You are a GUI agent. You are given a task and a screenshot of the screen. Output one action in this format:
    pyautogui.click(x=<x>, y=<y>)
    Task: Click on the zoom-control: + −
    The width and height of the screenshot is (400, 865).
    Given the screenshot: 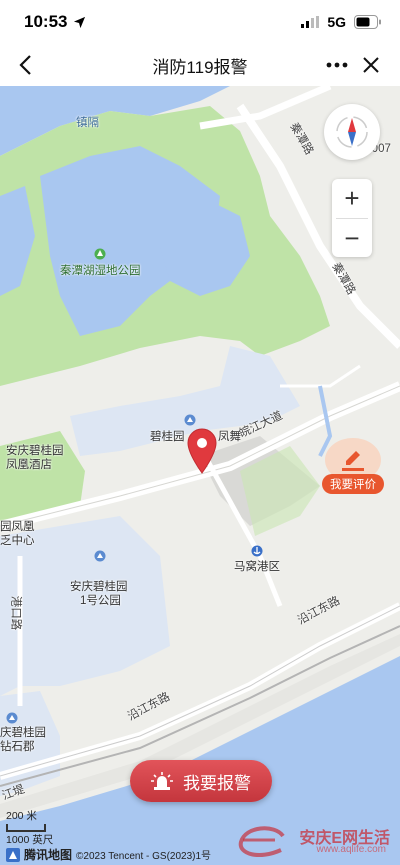 What is the action you would take?
    pyautogui.click(x=352, y=218)
    